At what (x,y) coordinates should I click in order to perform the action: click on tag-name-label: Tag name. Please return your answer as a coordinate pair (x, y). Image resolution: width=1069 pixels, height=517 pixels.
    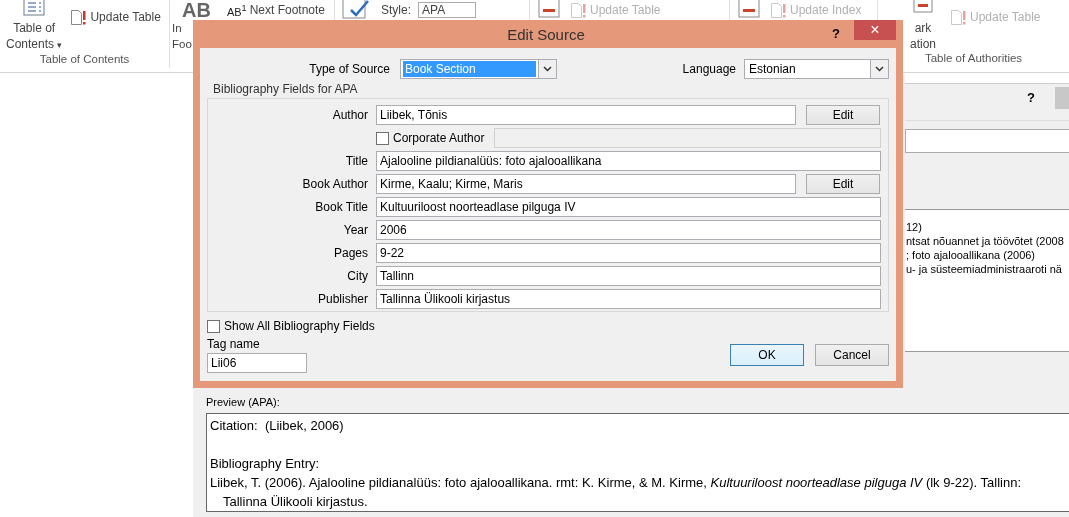
    Looking at the image, I should click on (234, 344).